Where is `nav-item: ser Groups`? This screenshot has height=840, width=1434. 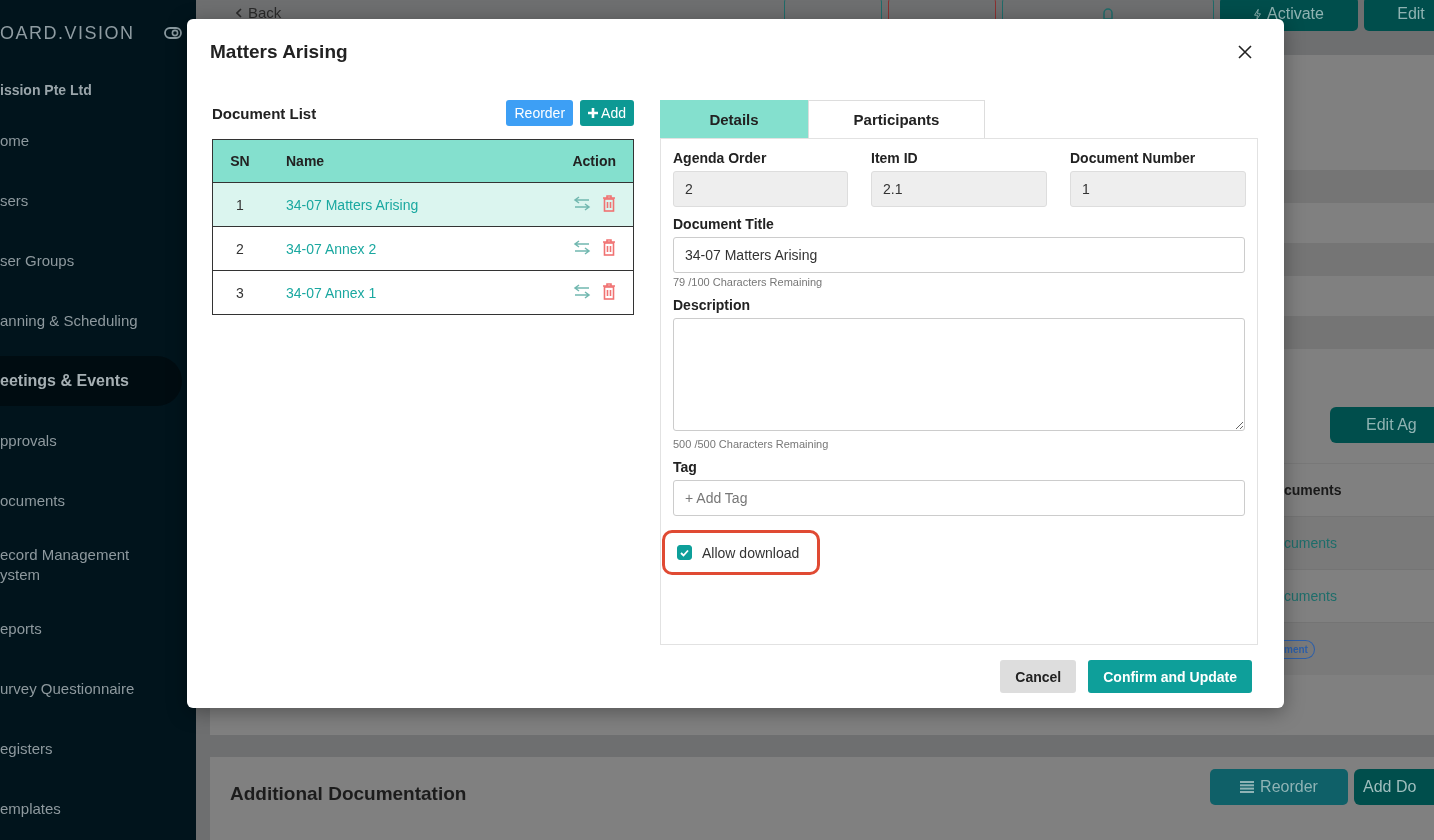 nav-item: ser Groups is located at coordinates (37, 261).